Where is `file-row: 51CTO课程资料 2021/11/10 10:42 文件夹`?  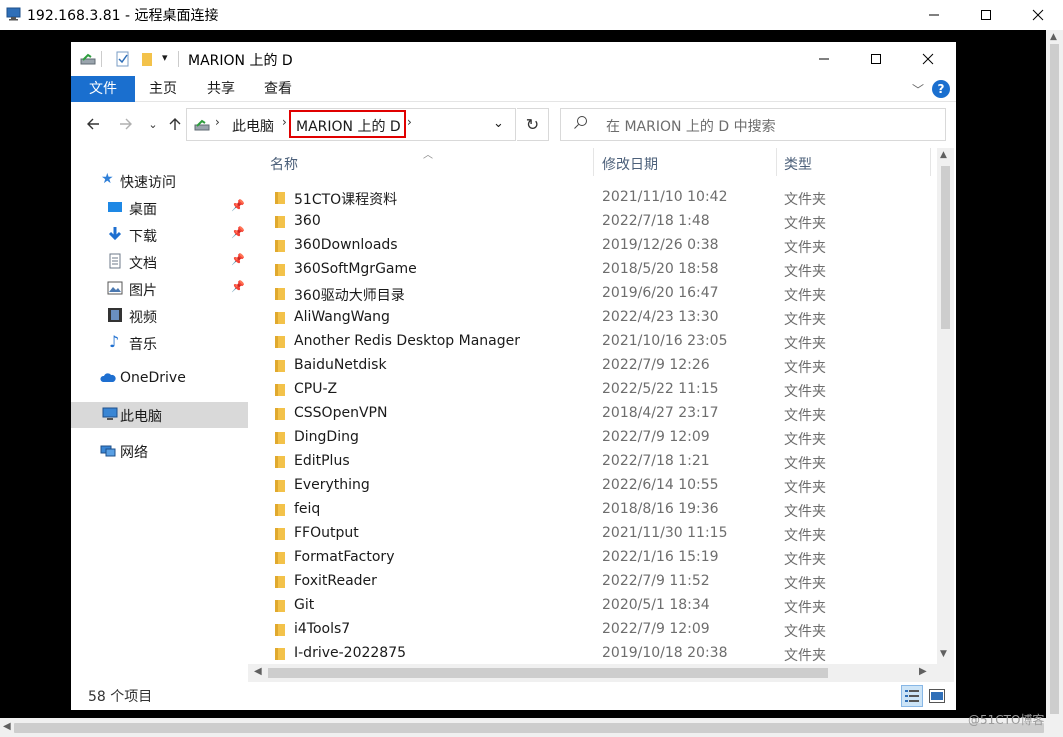
file-row: 51CTO课程资料 2021/11/10 10:42 文件夹 is located at coordinates (593, 198).